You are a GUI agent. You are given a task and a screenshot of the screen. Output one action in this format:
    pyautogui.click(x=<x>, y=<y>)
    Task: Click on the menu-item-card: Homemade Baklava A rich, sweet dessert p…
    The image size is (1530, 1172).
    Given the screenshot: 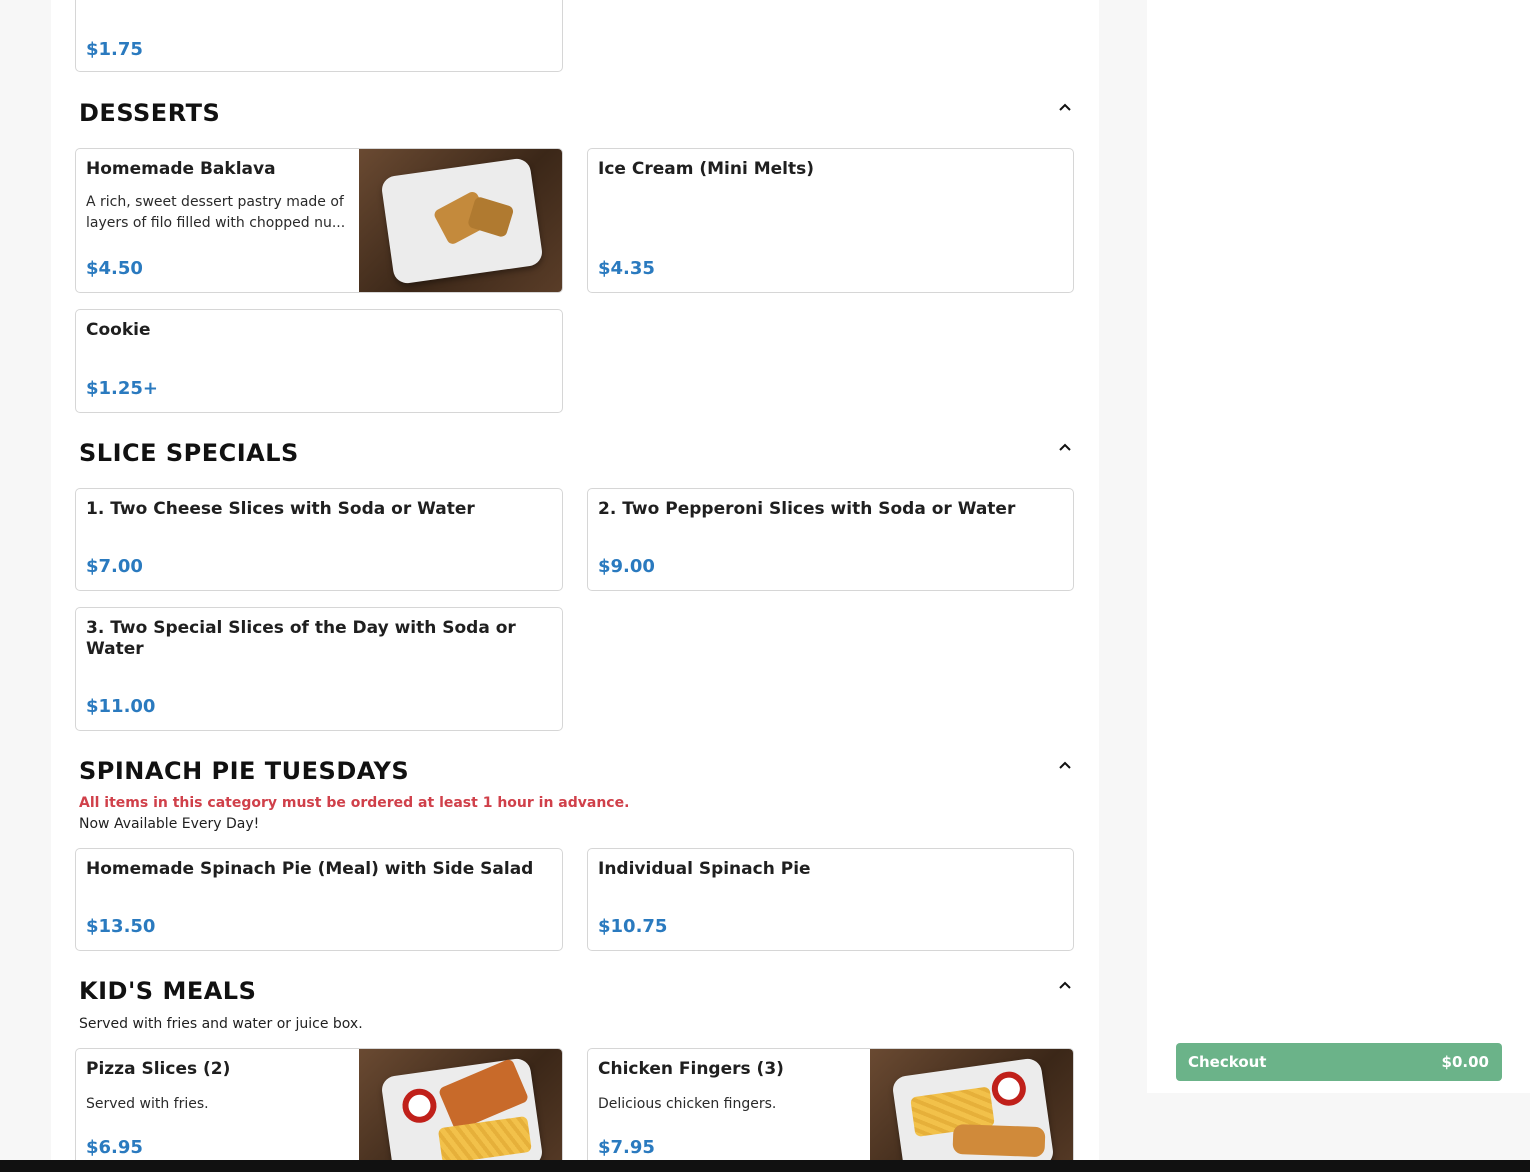 What is the action you would take?
    pyautogui.click(x=319, y=220)
    